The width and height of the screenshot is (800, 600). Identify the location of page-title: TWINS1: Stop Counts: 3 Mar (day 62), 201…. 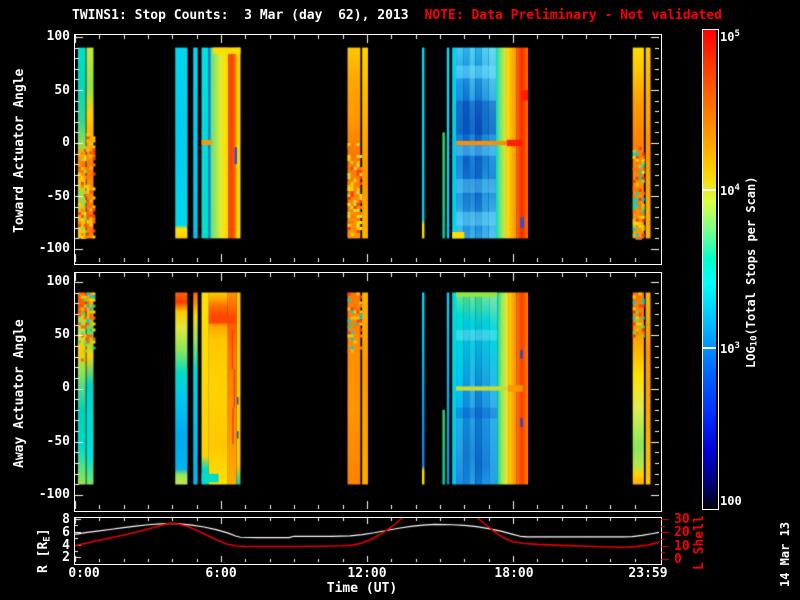
(397, 15).